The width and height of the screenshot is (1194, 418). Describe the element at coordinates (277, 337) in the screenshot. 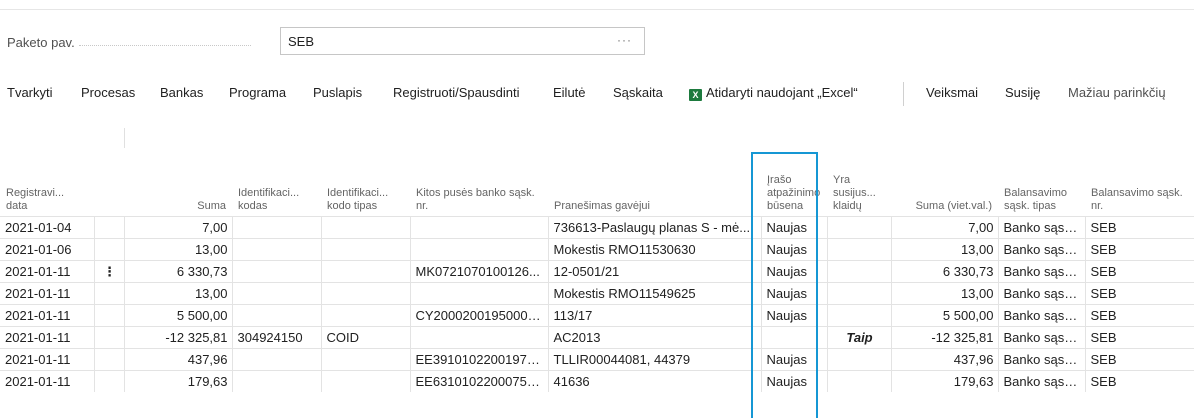

I see `cell-id-code: 304924150` at that location.